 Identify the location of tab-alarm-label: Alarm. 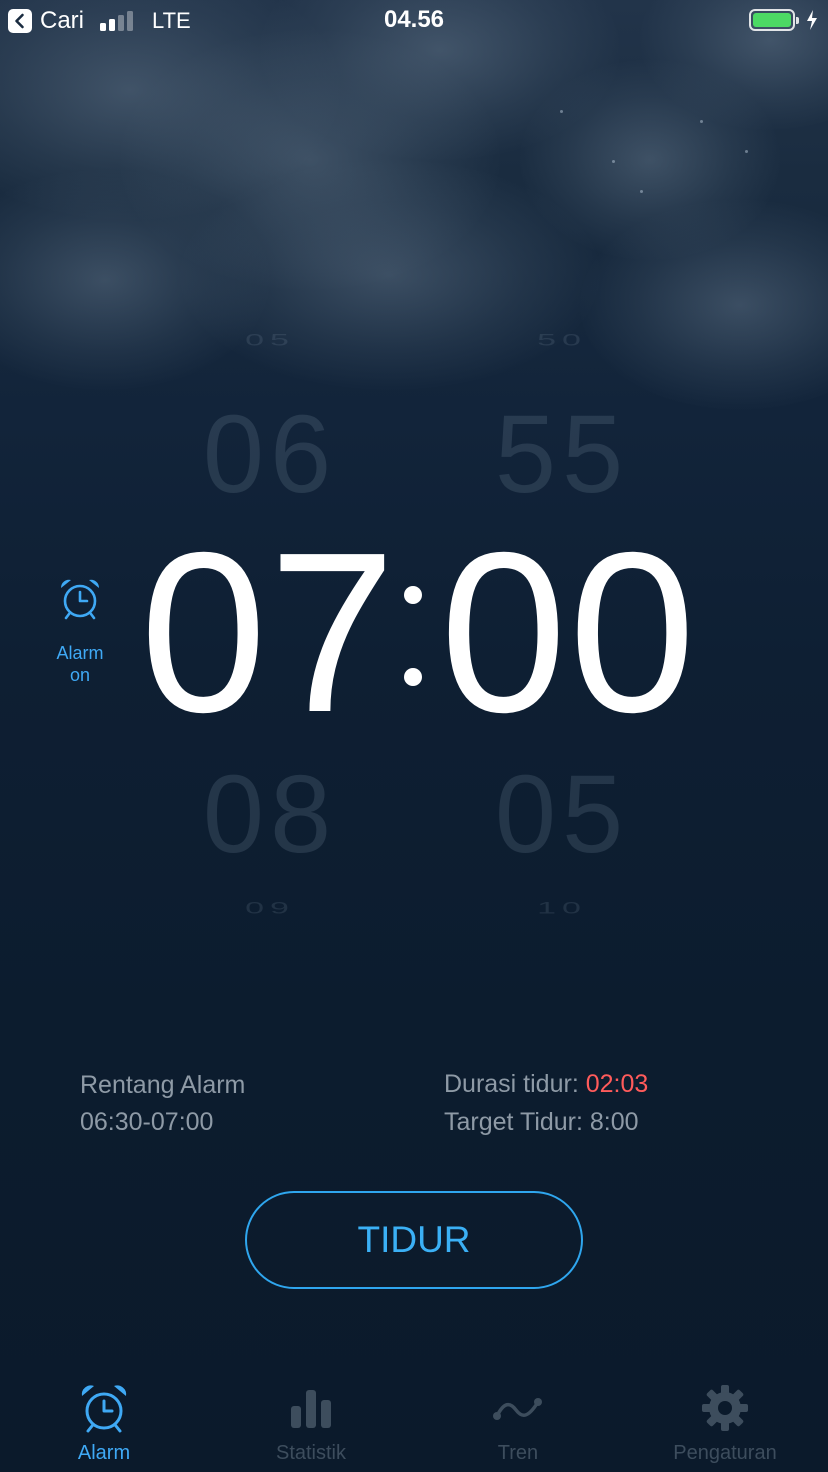
(104, 1453).